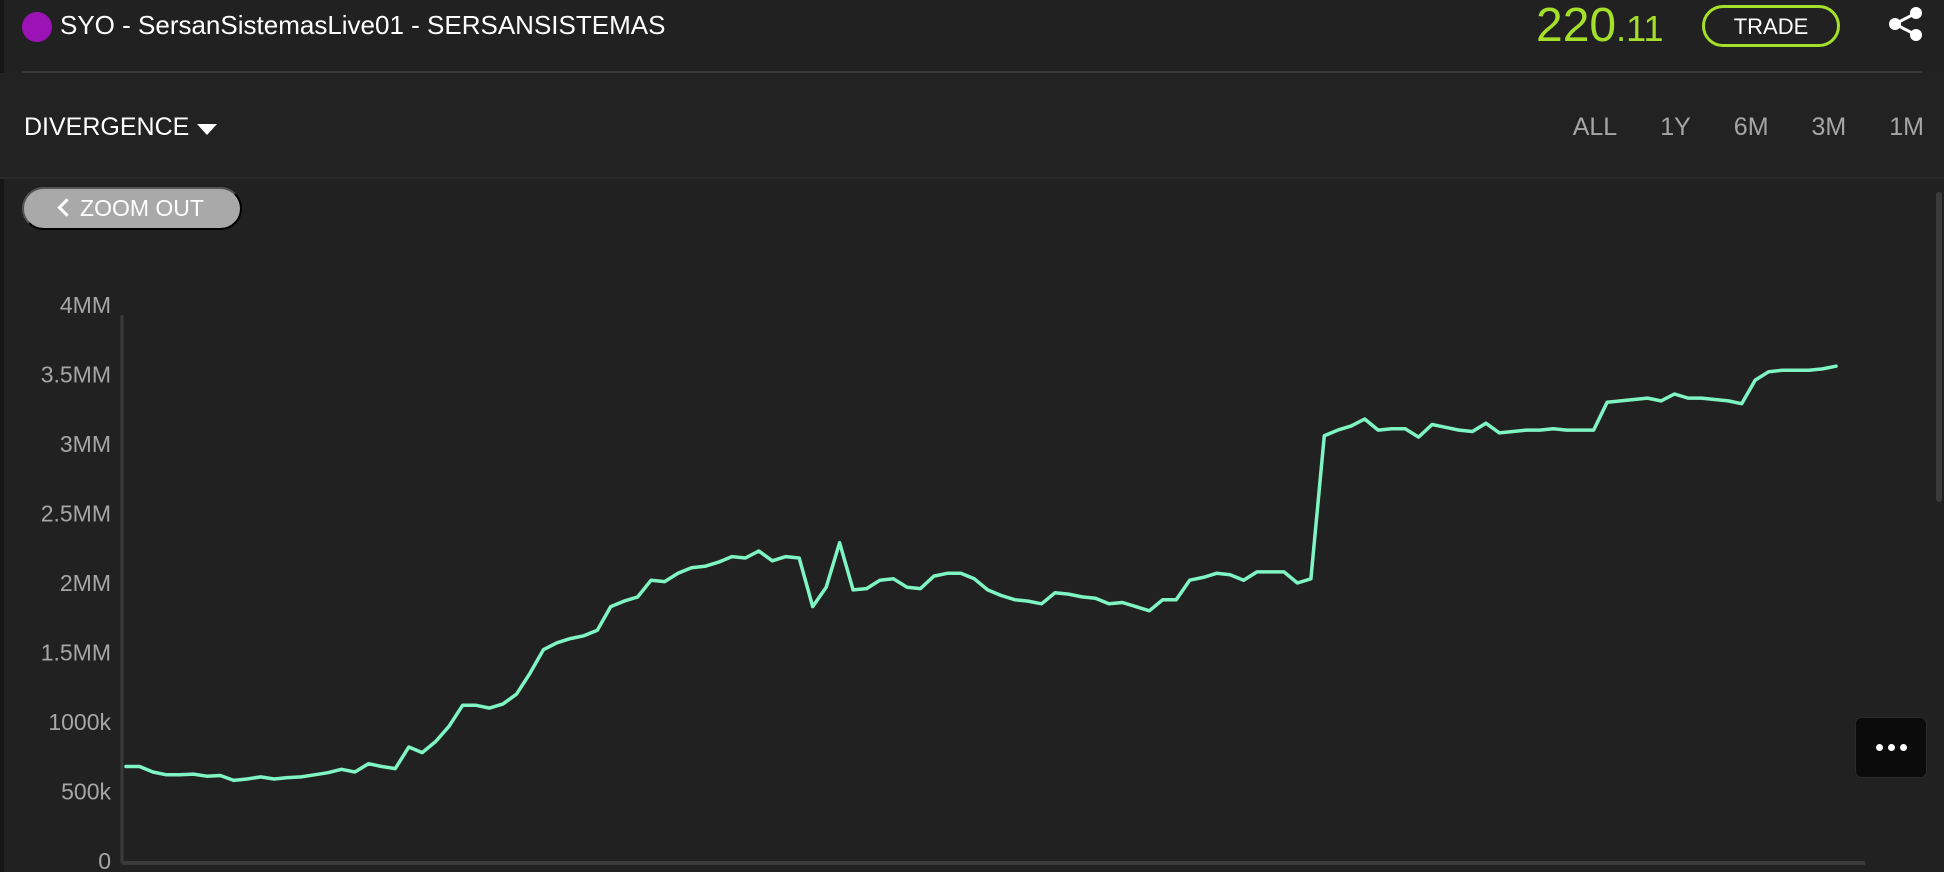 Image resolution: width=1944 pixels, height=872 pixels. Describe the element at coordinates (1906, 24) in the screenshot. I see `share-icon` at that location.